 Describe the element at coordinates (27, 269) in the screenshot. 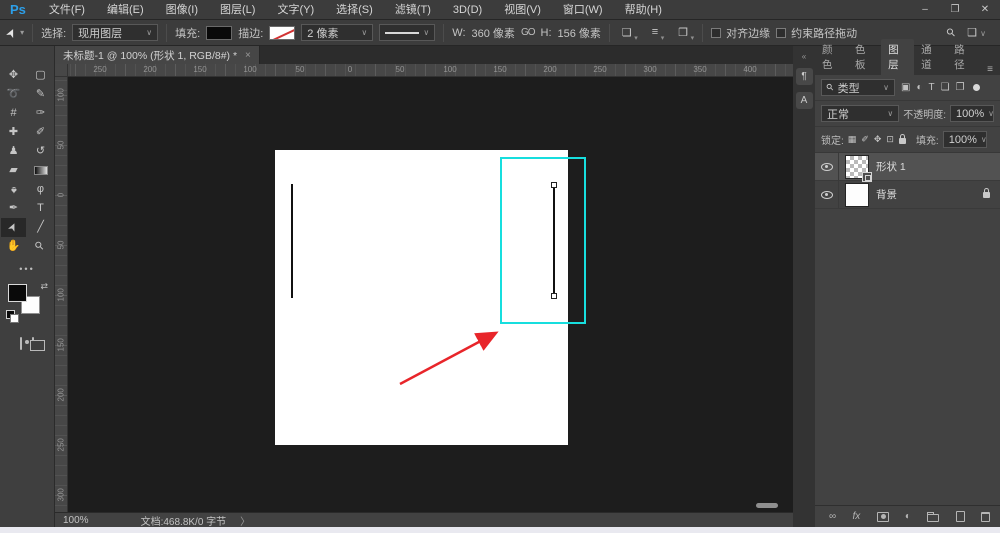

I see `edit-toolbar-button: •••` at that location.